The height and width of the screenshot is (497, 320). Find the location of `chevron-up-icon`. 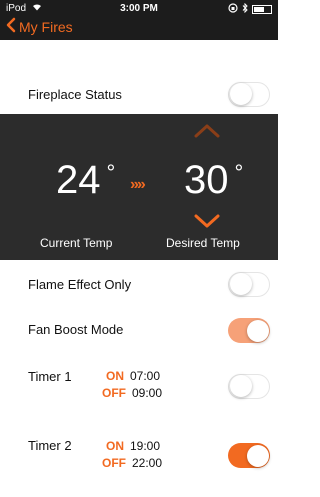

chevron-up-icon is located at coordinates (207, 133).